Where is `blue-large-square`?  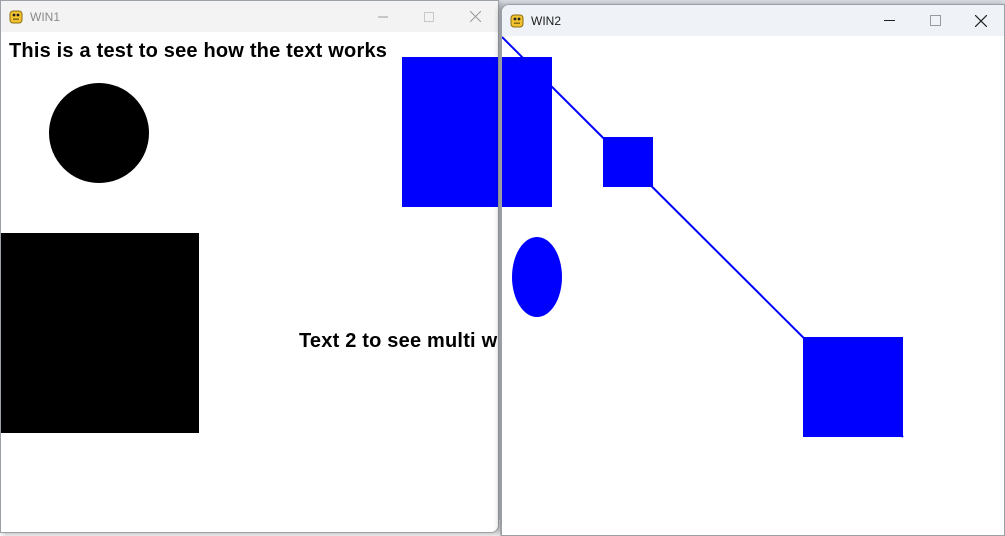 blue-large-square is located at coordinates (853, 387).